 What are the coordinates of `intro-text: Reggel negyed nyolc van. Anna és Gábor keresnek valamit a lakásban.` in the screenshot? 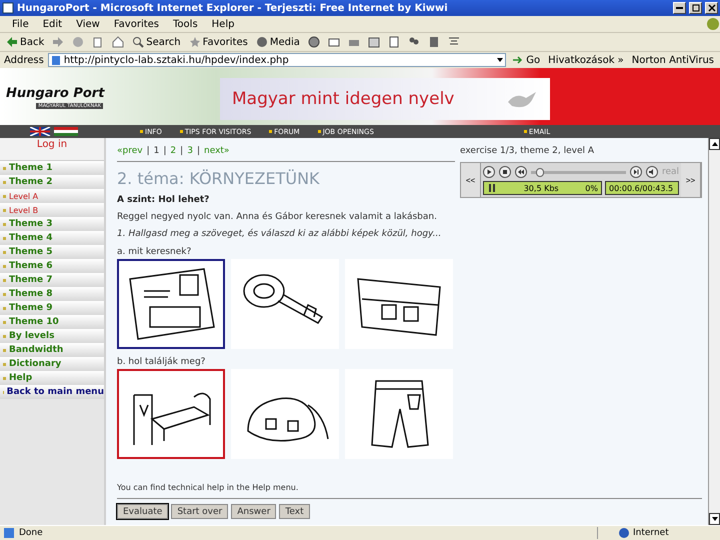 It's located at (277, 217).